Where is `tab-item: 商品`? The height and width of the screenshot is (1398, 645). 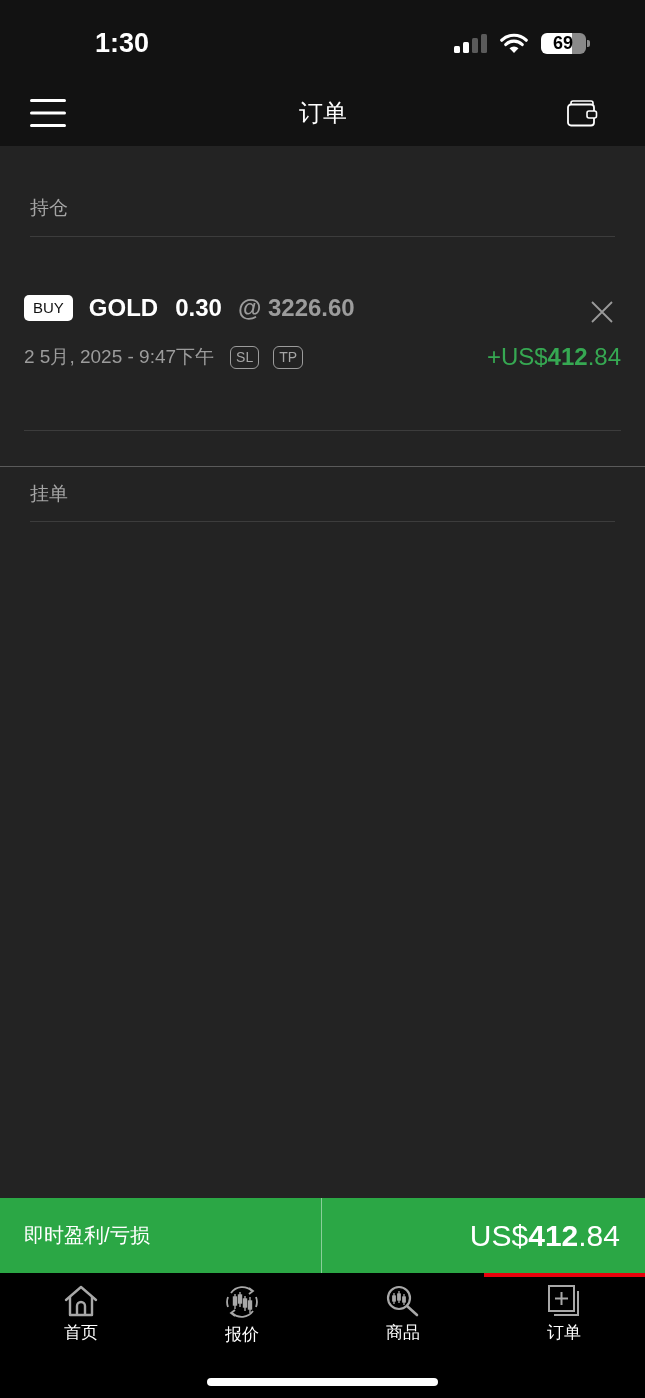 tab-item: 商品 is located at coordinates (403, 1313).